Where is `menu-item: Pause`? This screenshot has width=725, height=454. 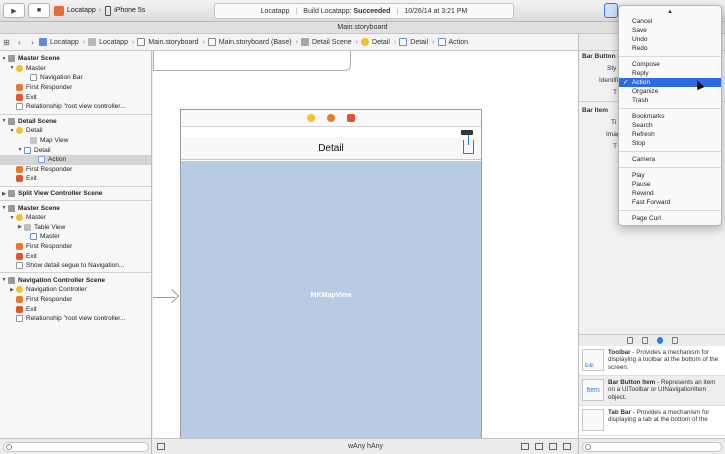
menu-item: Pause is located at coordinates (670, 184).